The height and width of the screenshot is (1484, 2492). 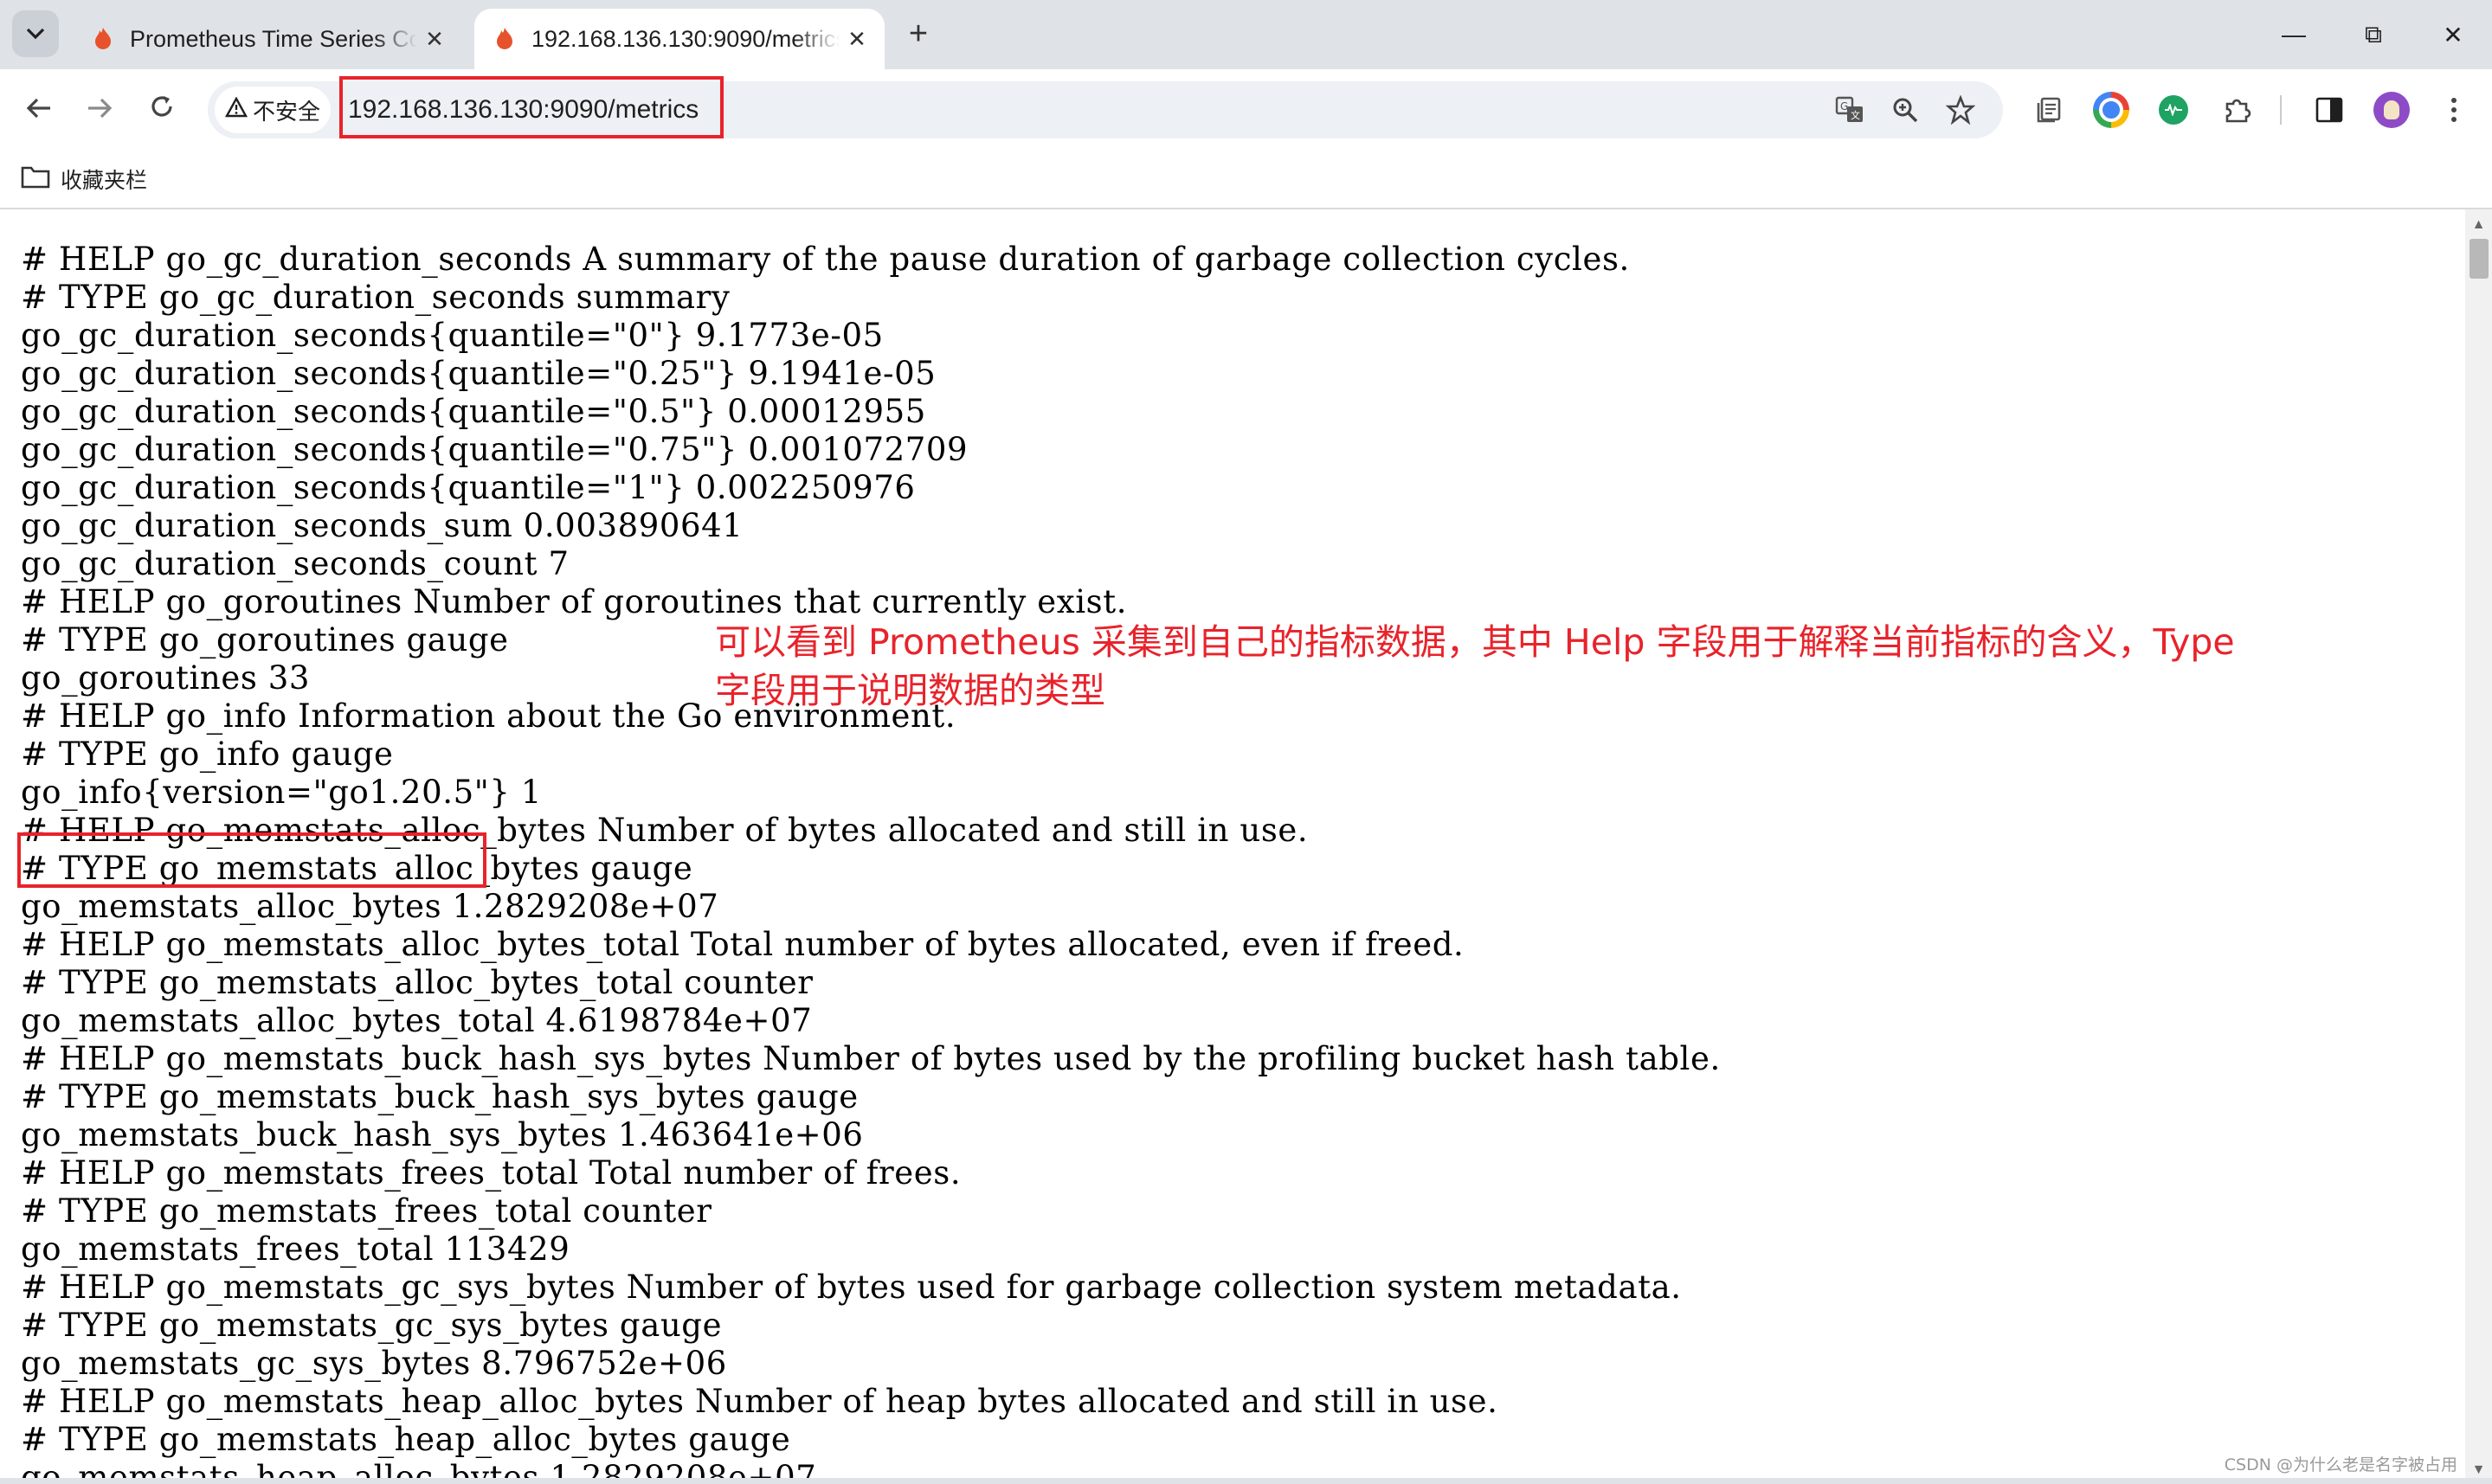 I want to click on tab-prometheus: Prometheus Time Series Colle ✕, so click(x=267, y=39).